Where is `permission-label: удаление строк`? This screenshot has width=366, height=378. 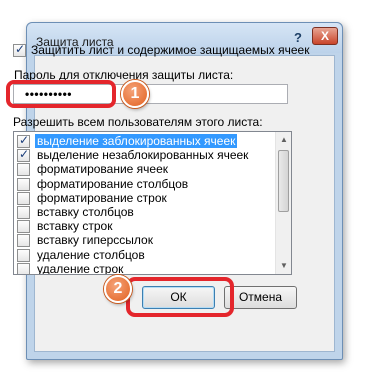 permission-label: удаление строк is located at coordinates (80, 268).